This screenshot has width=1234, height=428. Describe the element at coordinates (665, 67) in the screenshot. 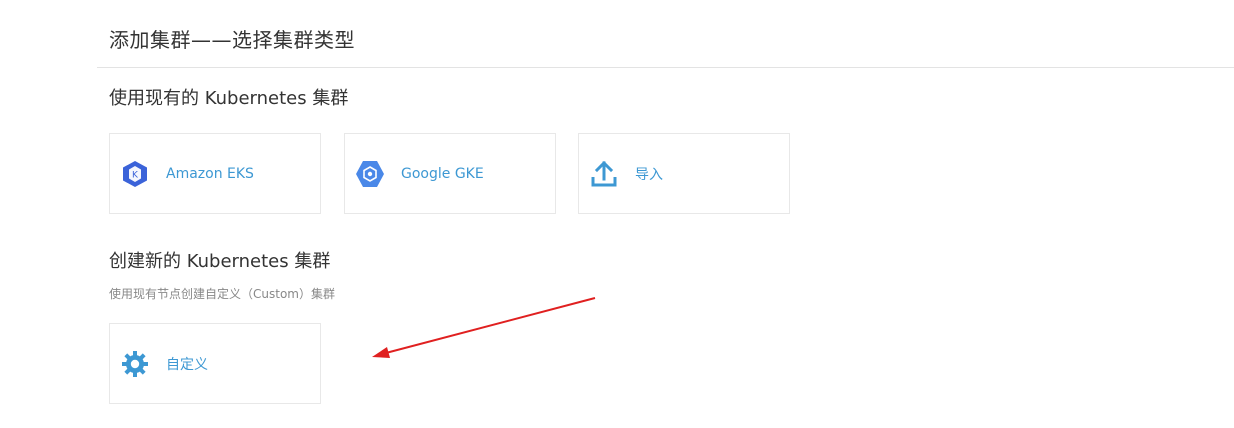

I see `title-divider` at that location.